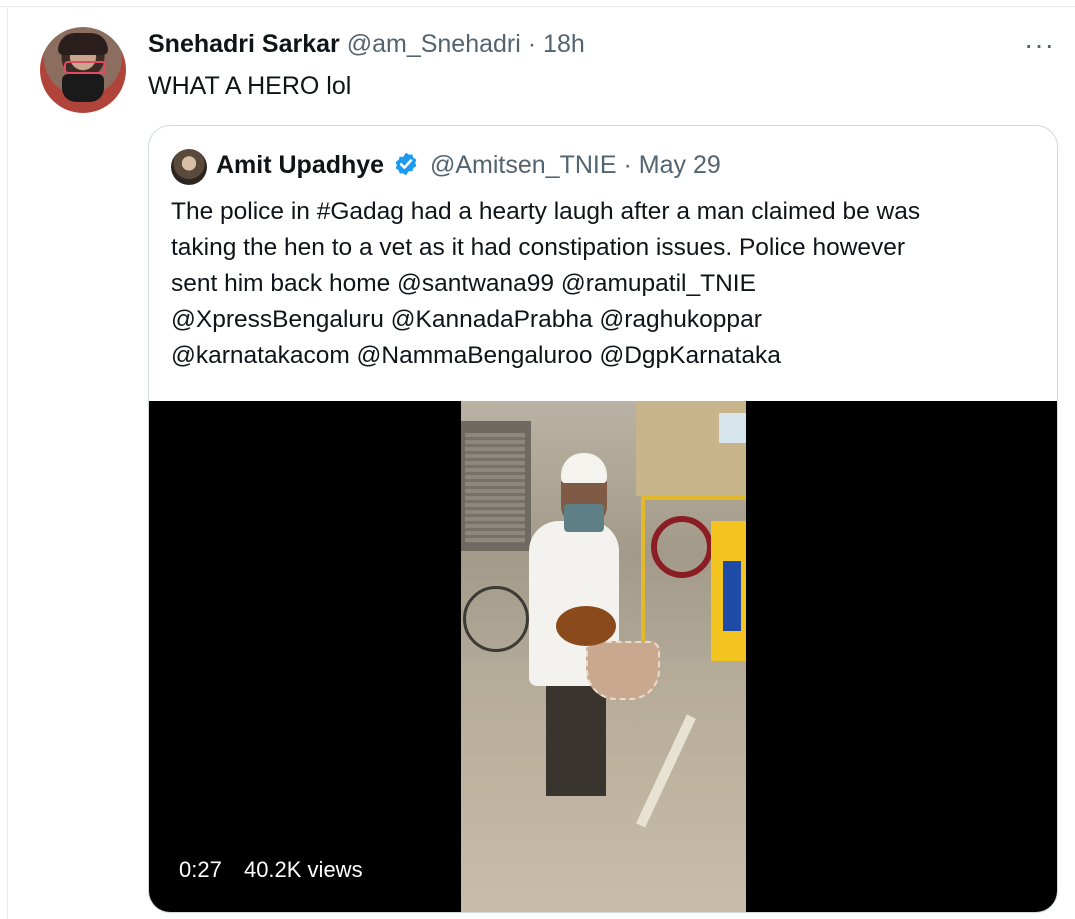  I want to click on tweet-text: WHAT A HERO lol, so click(250, 86).